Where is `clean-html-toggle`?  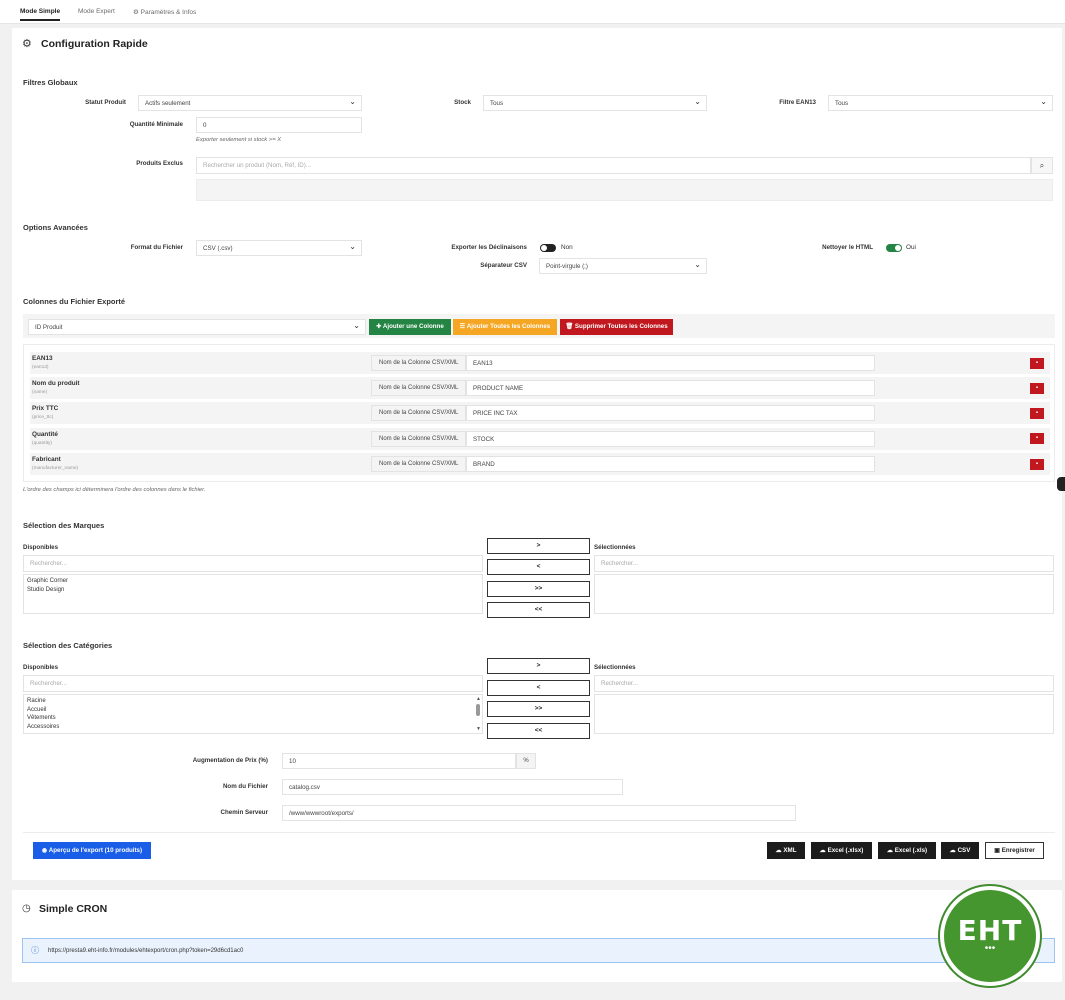
clean-html-toggle is located at coordinates (894, 248).